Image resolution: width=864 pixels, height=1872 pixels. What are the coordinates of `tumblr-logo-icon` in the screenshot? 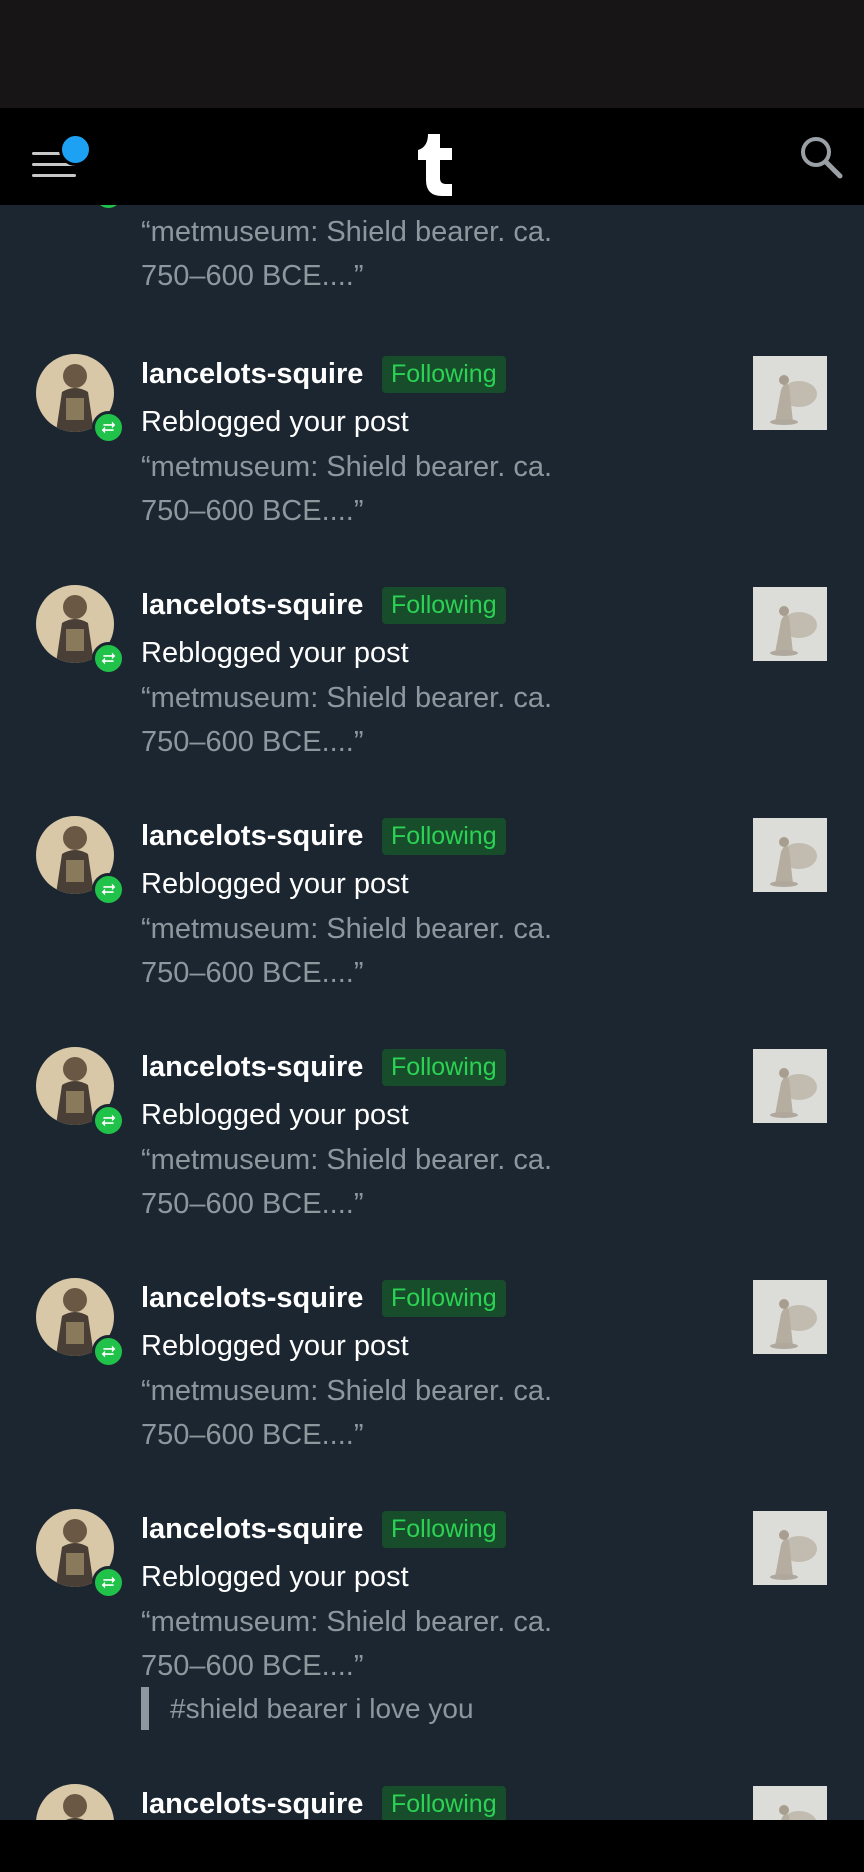 It's located at (434, 158).